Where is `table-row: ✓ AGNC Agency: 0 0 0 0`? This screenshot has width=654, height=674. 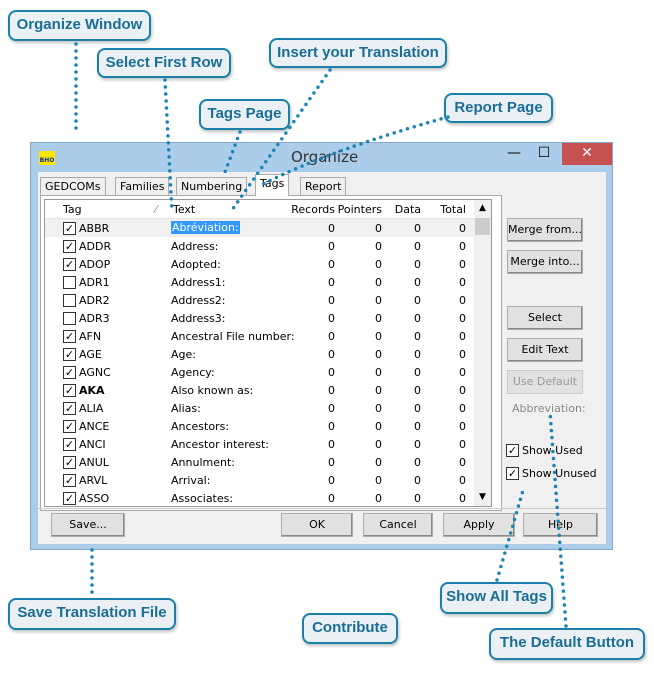
table-row: ✓ AGNC Agency: 0 0 0 0 is located at coordinates (260, 372).